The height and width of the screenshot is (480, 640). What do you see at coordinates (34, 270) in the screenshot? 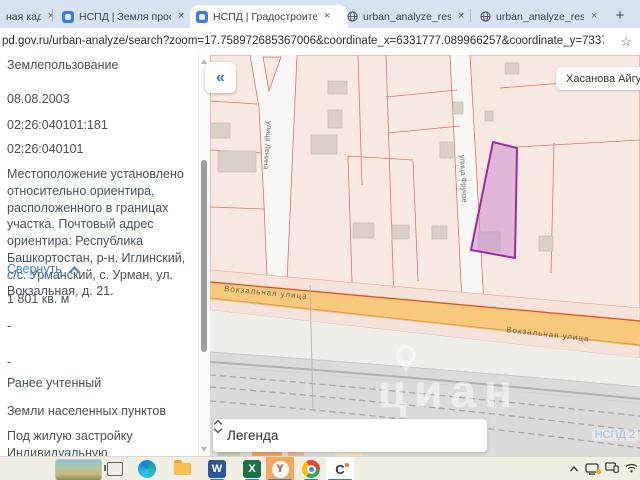
I see `collapse-link-label: Свернуть` at bounding box center [34, 270].